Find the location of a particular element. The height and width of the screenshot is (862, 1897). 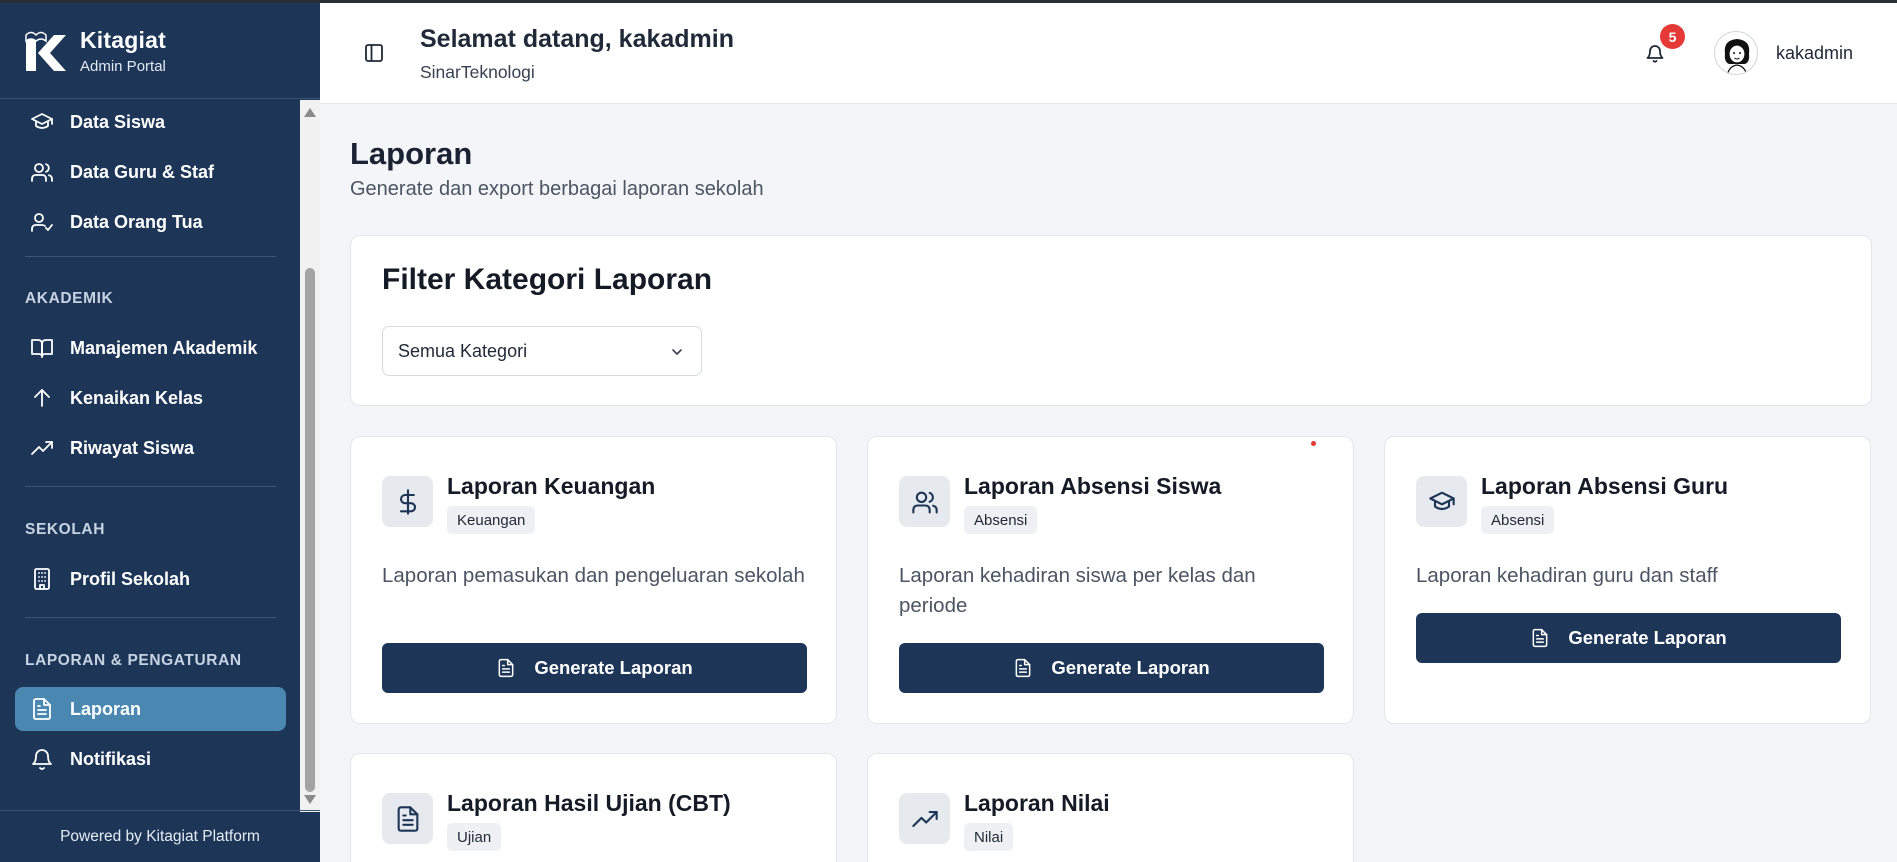

brand: Kitagiat Admin Portal is located at coordinates (160, 51).